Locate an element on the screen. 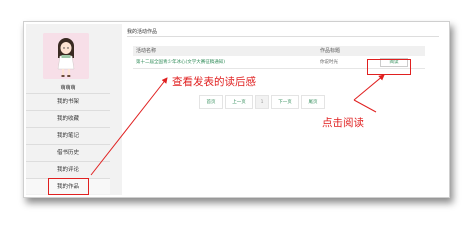  annotation-view-review: 查看发表的读后感 is located at coordinates (214, 82).